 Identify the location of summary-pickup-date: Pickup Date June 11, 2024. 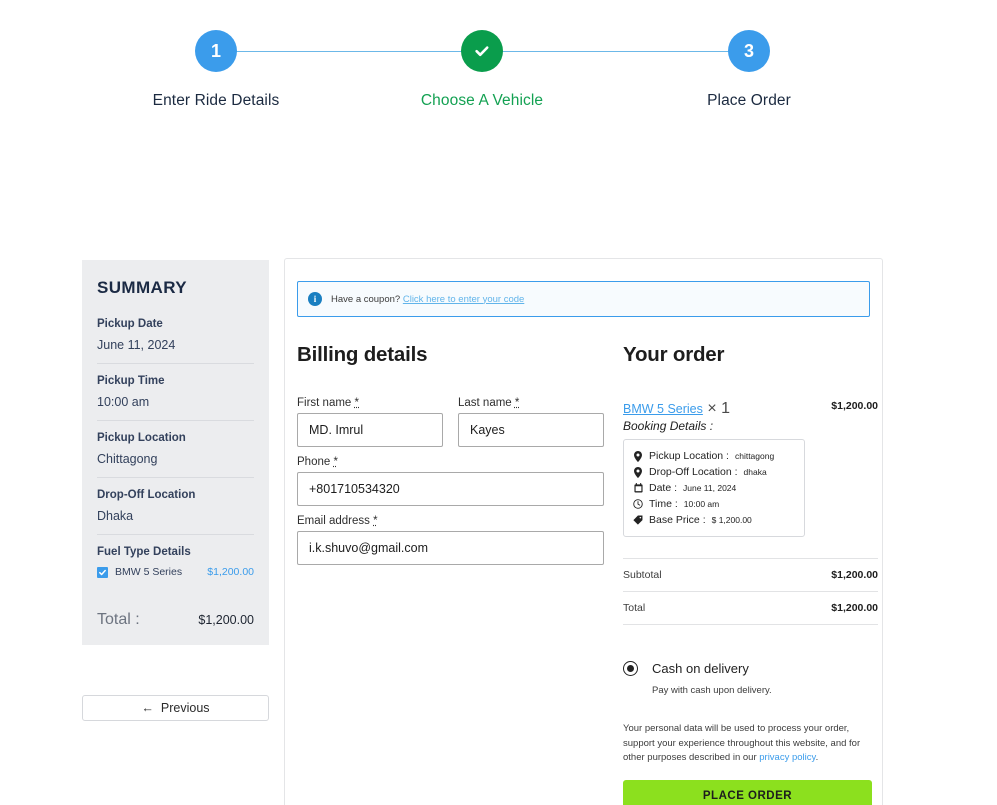
(175, 340).